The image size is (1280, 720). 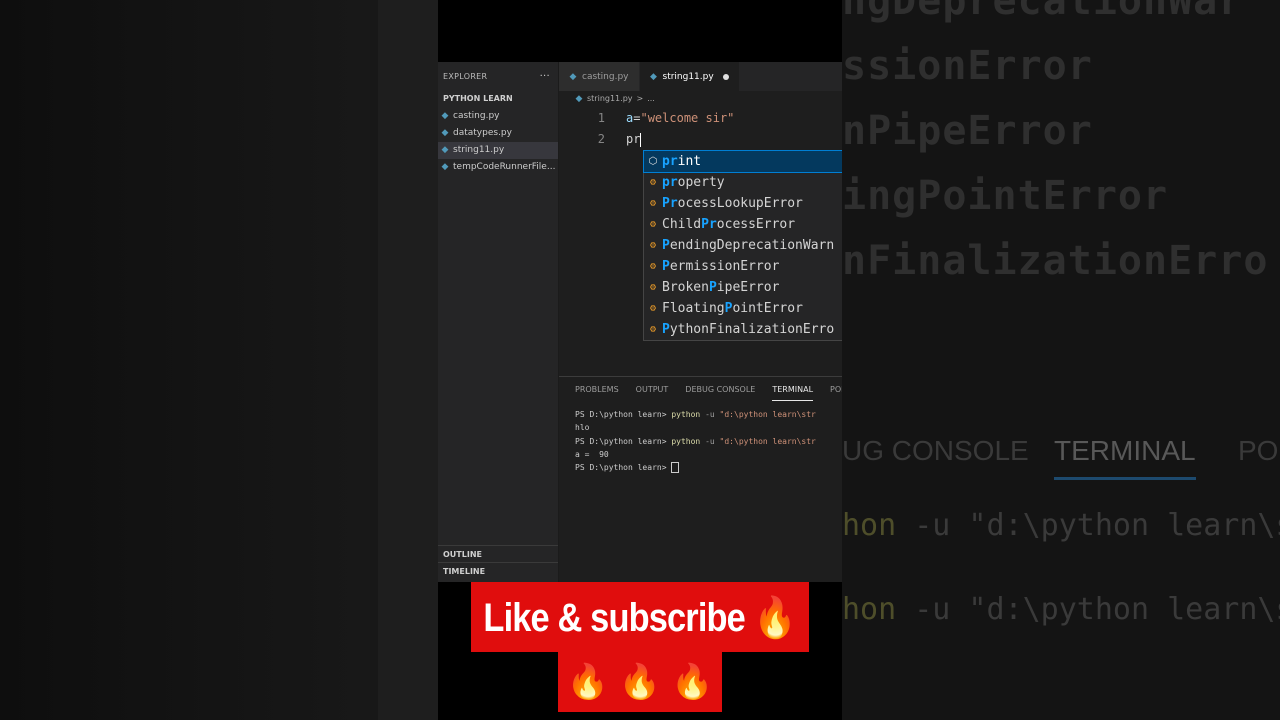 I want to click on suggestion-item: ⚙ PythonFinalizationErro, so click(x=743, y=329).